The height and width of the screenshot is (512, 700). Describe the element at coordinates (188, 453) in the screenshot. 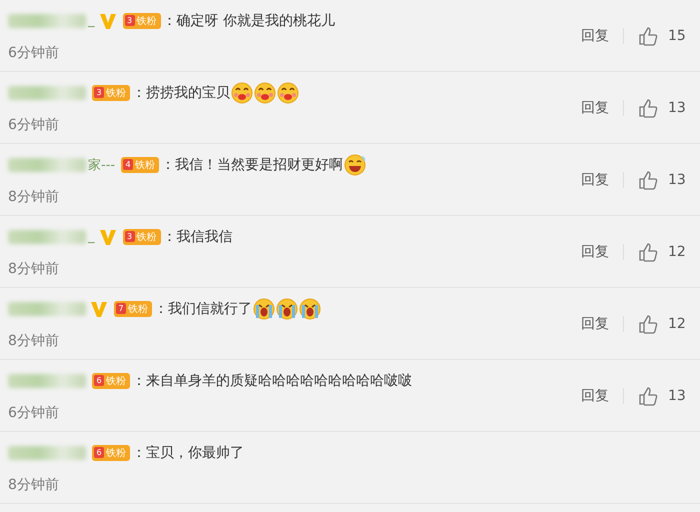

I see `comment-text: ：宝贝，你最帅了` at that location.